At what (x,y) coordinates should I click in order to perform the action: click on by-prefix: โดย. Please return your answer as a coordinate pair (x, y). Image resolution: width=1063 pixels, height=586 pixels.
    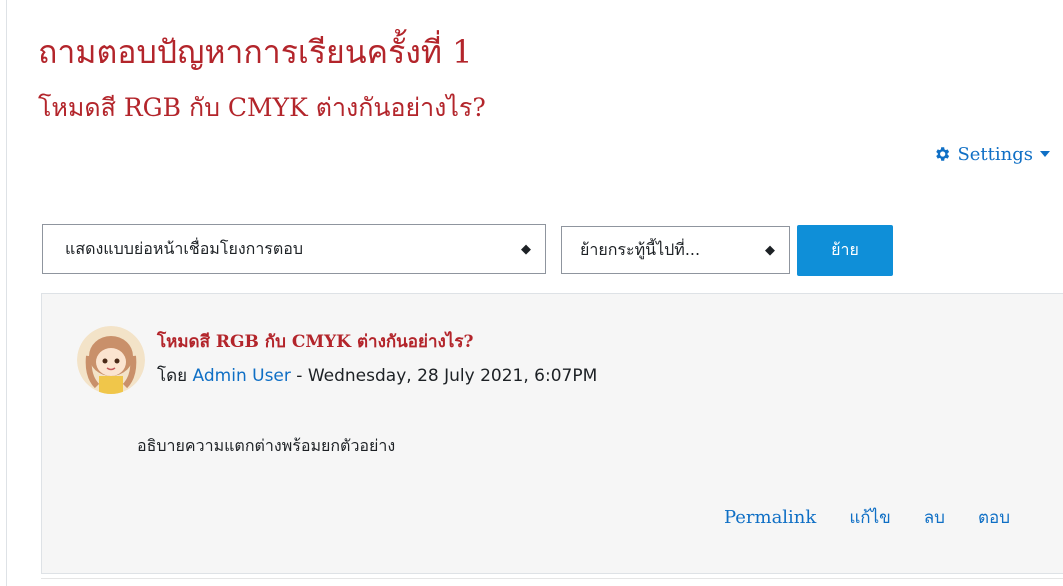
    Looking at the image, I should click on (172, 376).